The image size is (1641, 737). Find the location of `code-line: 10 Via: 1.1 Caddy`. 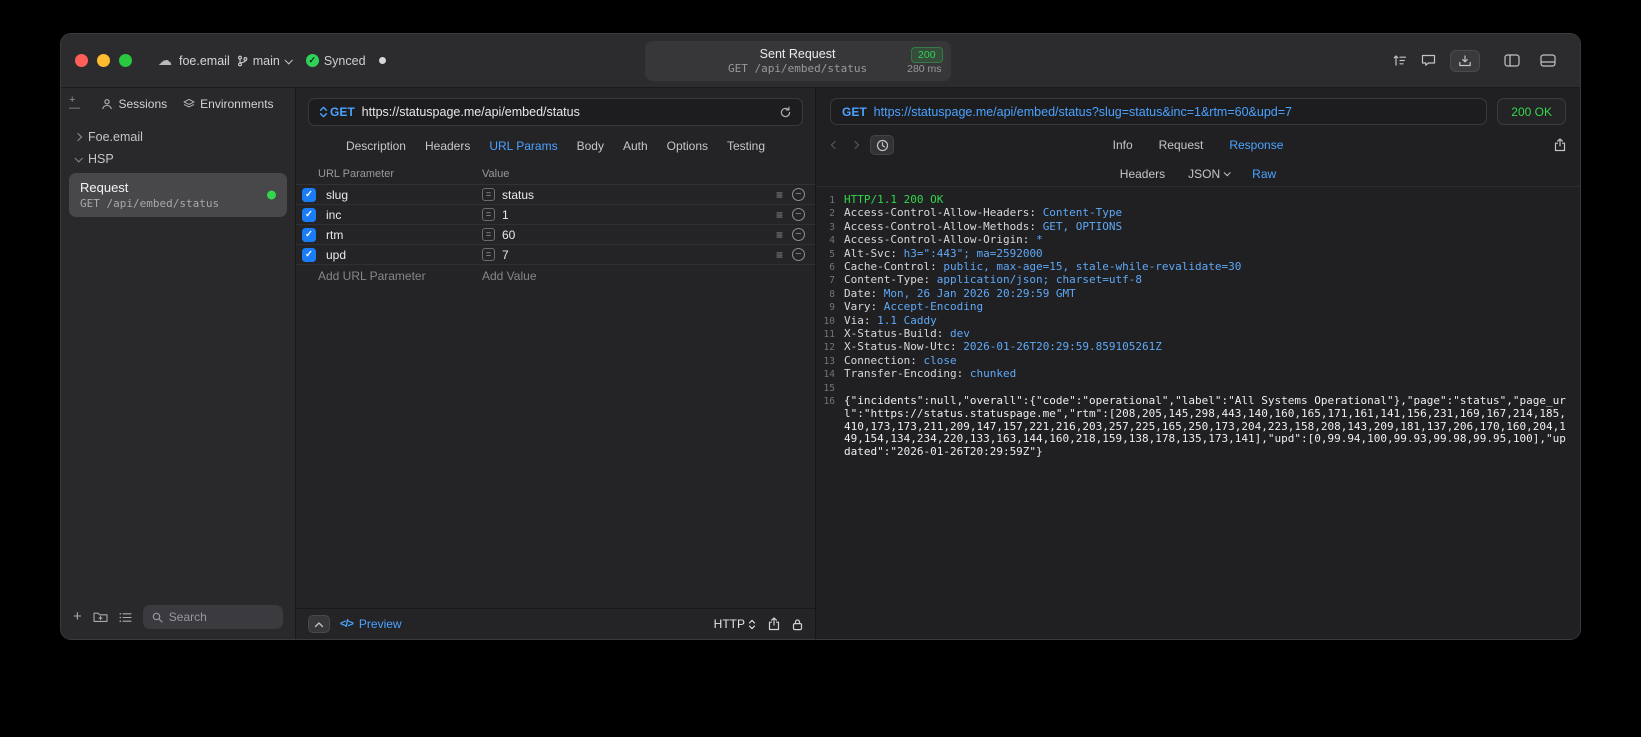

code-line: 10 Via: 1.1 Caddy is located at coordinates (880, 320).